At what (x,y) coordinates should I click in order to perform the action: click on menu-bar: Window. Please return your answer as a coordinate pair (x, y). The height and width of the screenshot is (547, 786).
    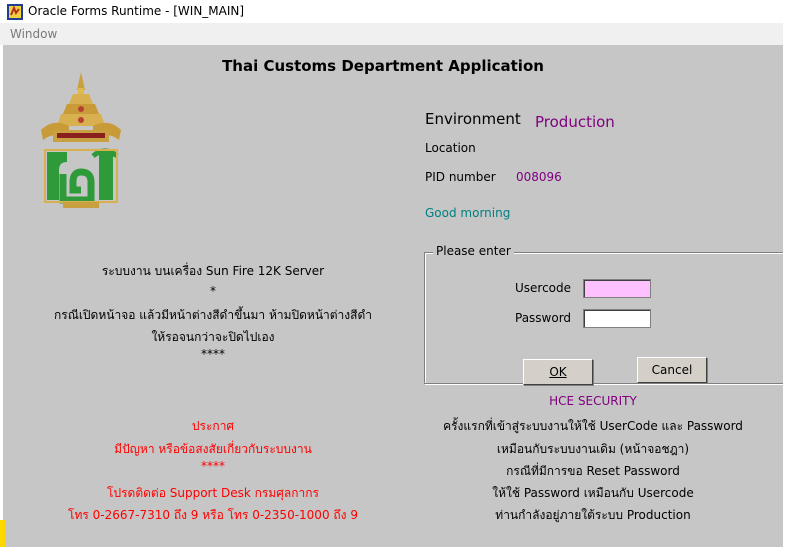
    Looking at the image, I should click on (393, 34).